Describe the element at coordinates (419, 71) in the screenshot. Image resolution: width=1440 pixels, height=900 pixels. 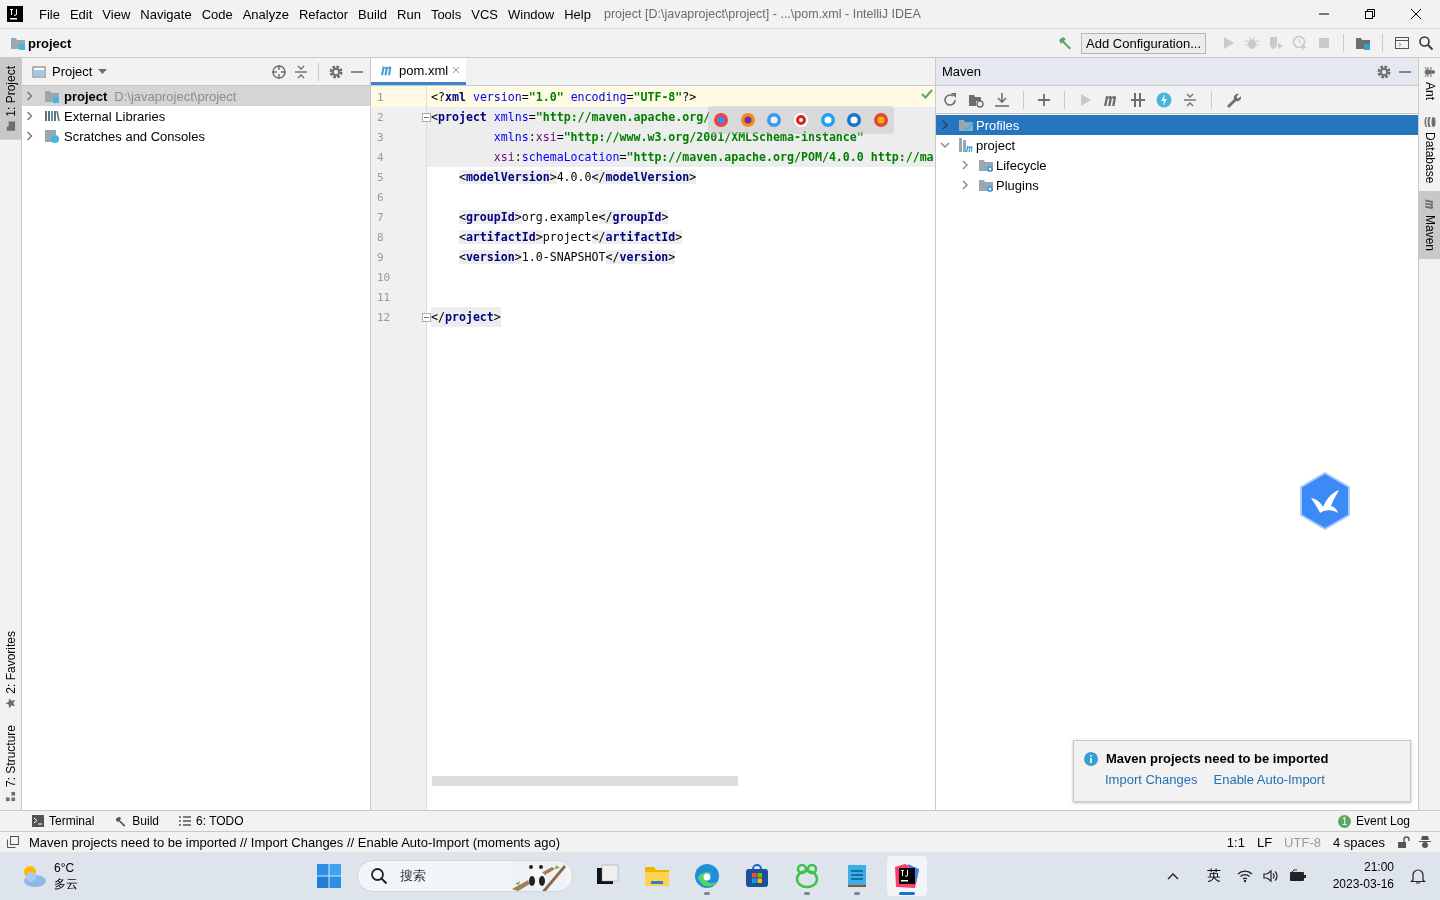
I see `editor-tab: pom.xml` at that location.